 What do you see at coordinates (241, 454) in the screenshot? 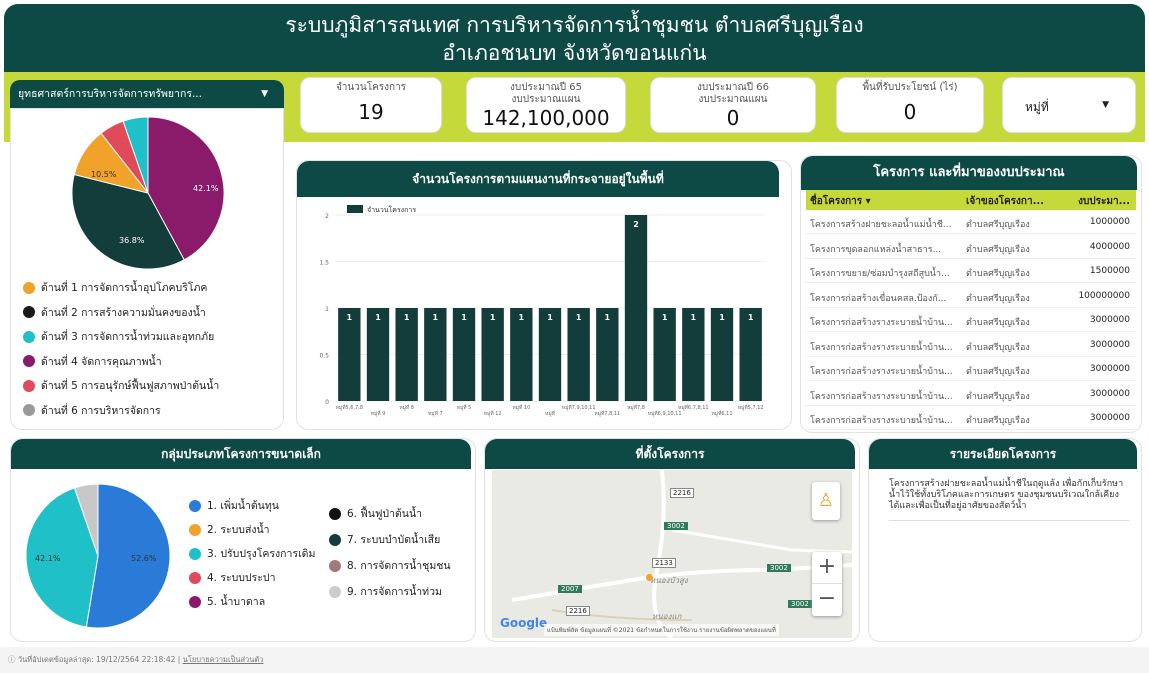
I see `small-projects-title: กลุ่มประเภทโครงการขนาดเล็ก` at bounding box center [241, 454].